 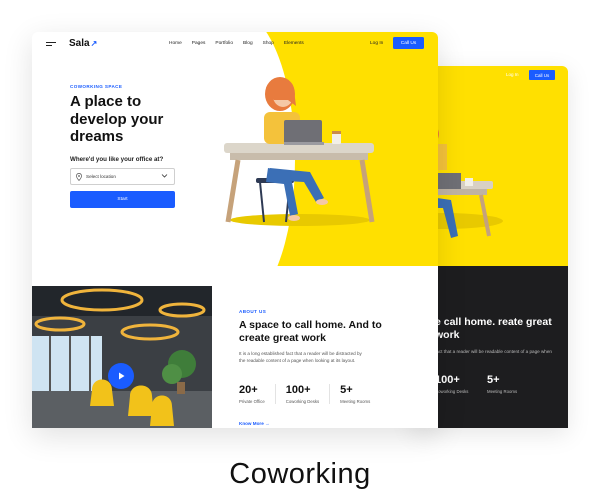 I want to click on nav-links: Home Pages Portfolio Blog Shop Elements, so click(x=241, y=43).